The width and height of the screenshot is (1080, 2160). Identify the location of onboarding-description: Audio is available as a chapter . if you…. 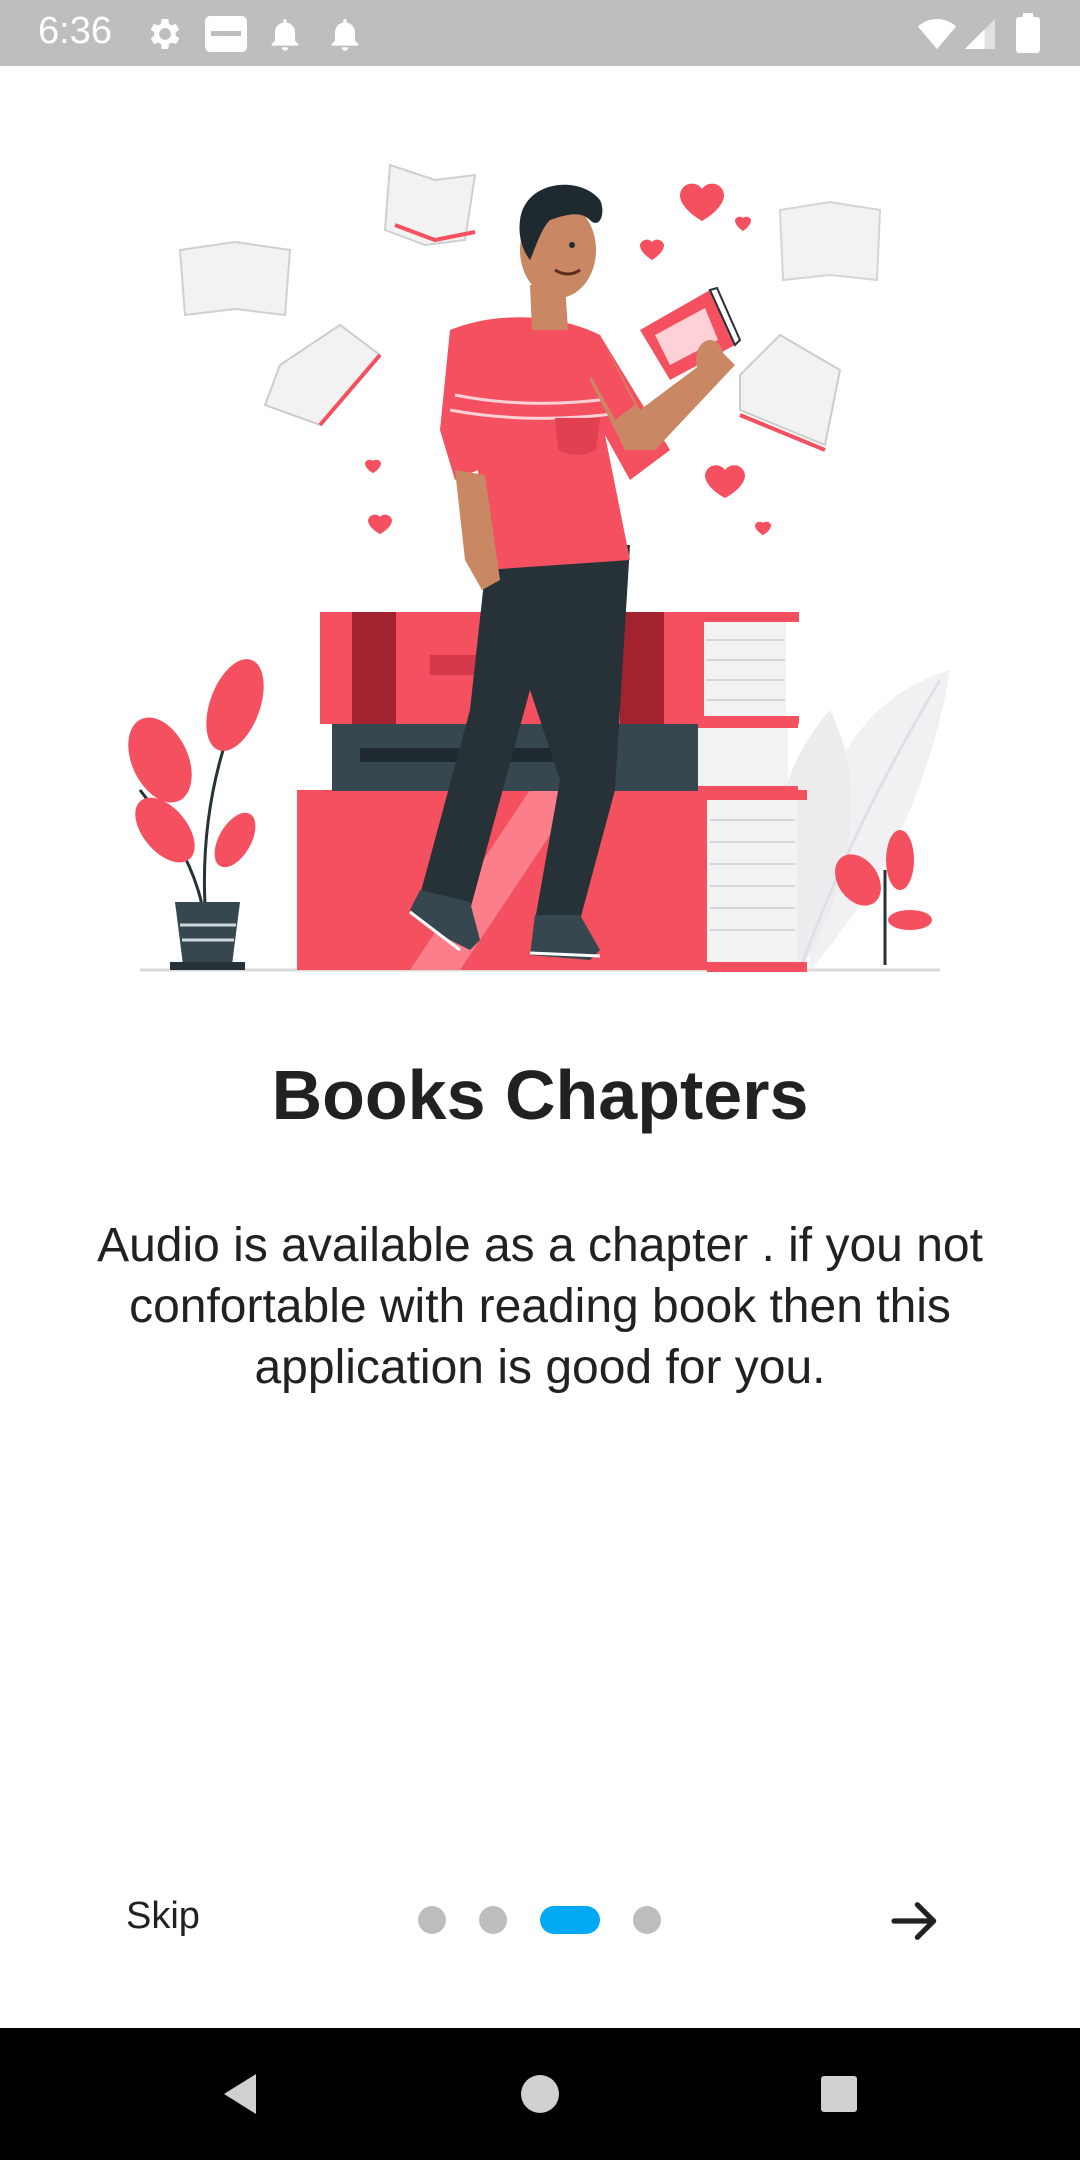
(540, 1306).